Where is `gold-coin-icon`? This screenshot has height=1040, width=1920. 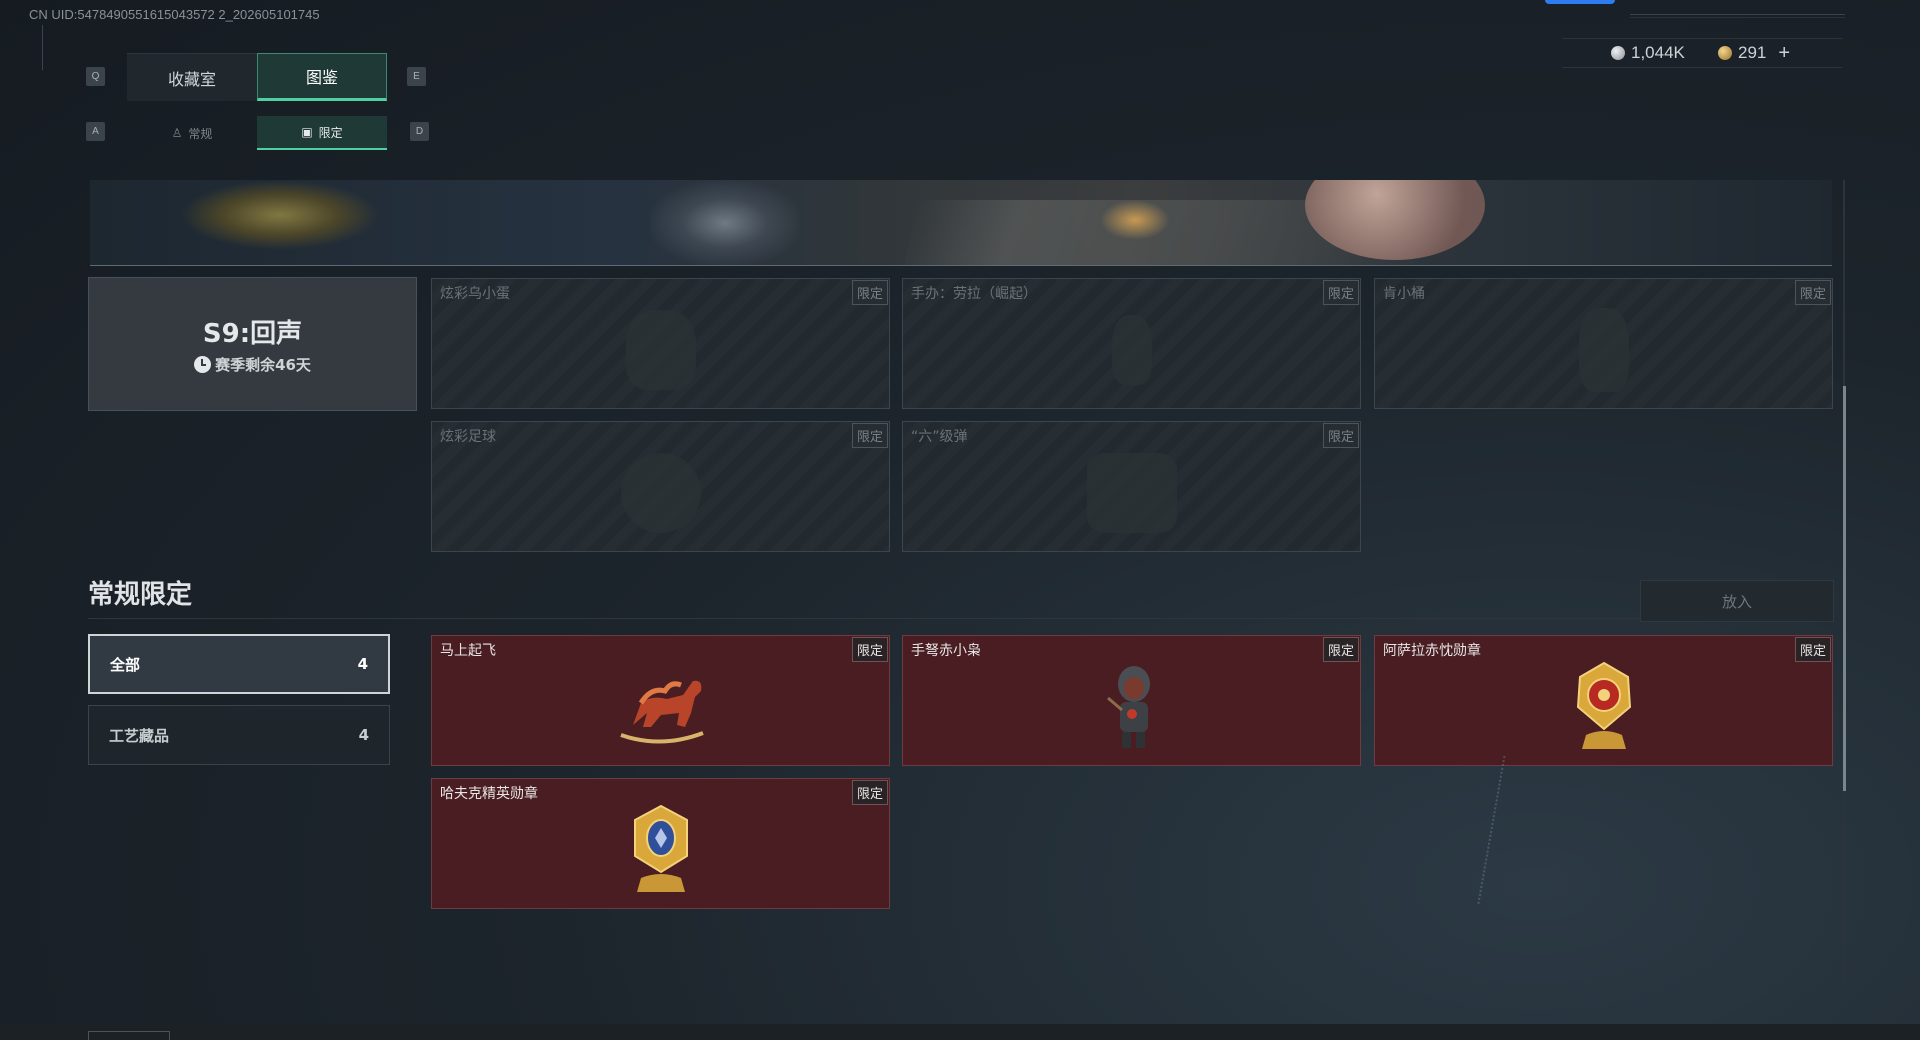 gold-coin-icon is located at coordinates (1725, 53).